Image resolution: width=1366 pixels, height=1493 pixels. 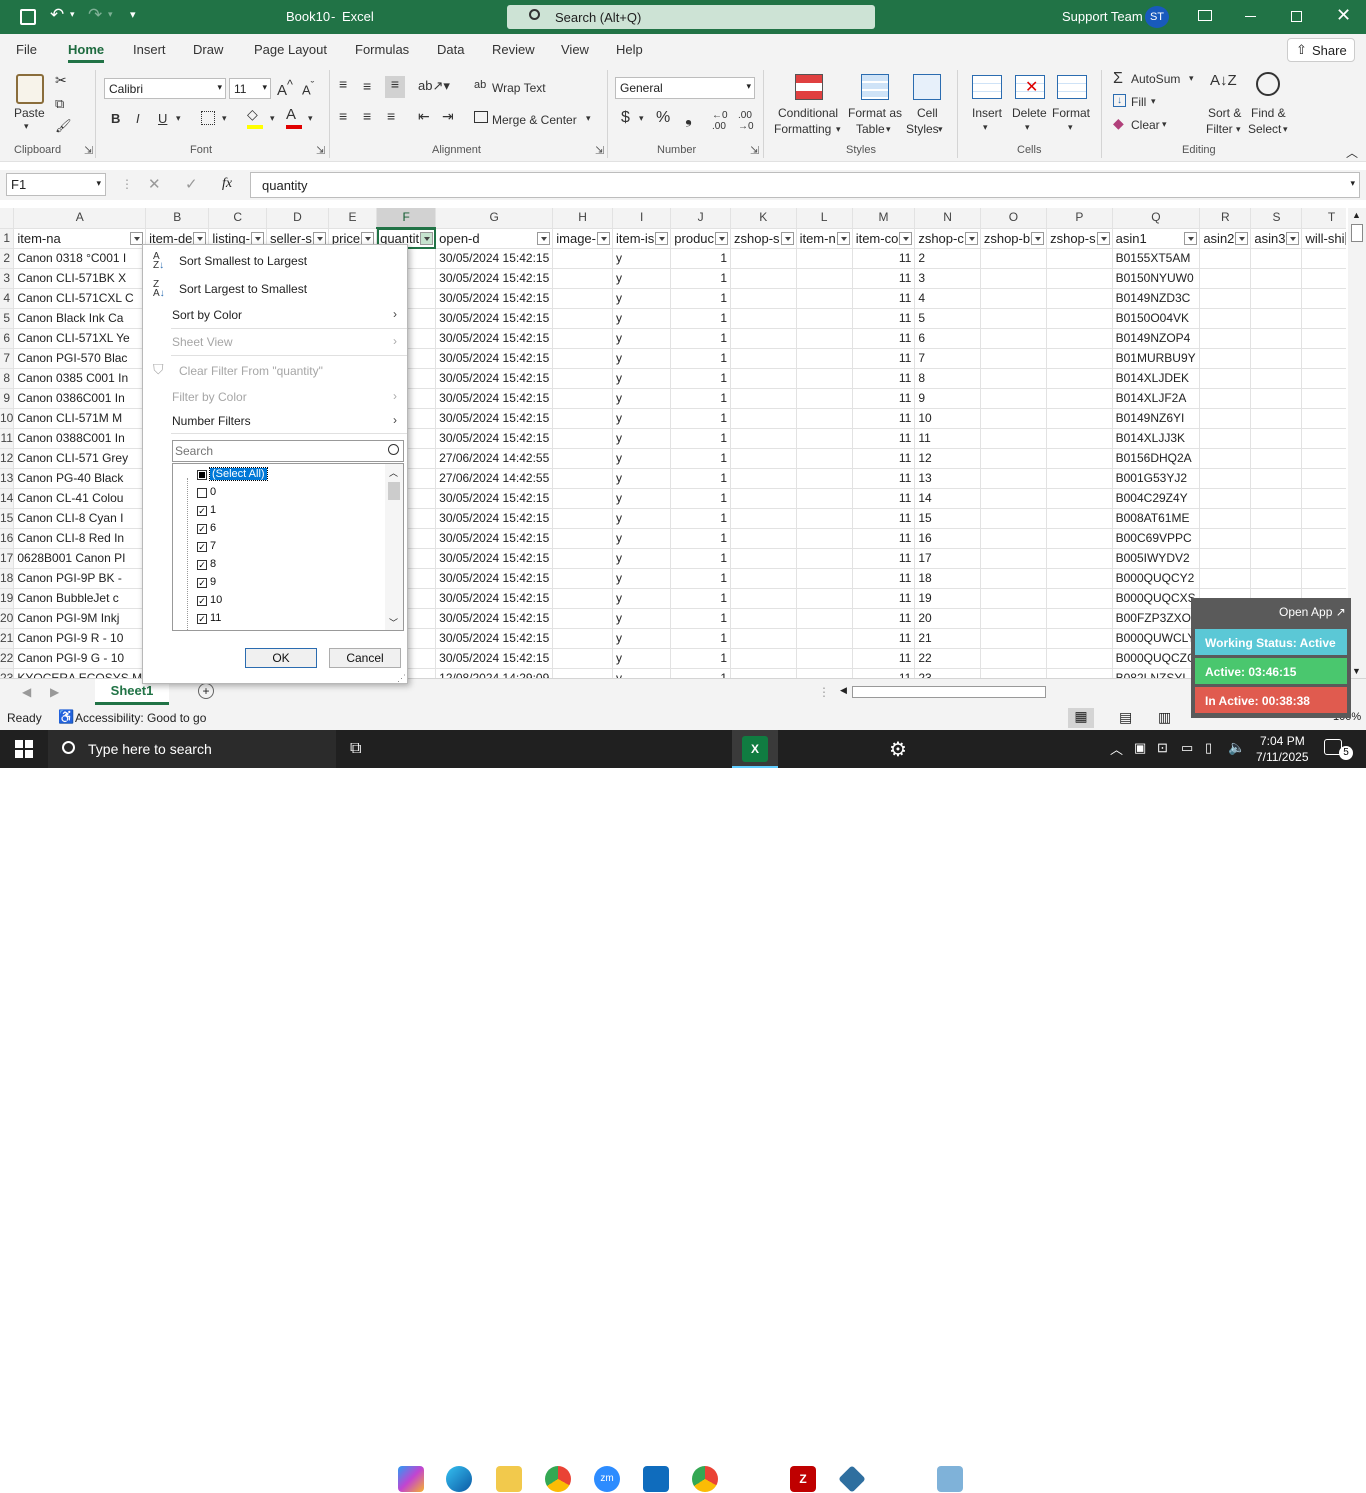 I want to click on row-header: 4, so click(x=7, y=298).